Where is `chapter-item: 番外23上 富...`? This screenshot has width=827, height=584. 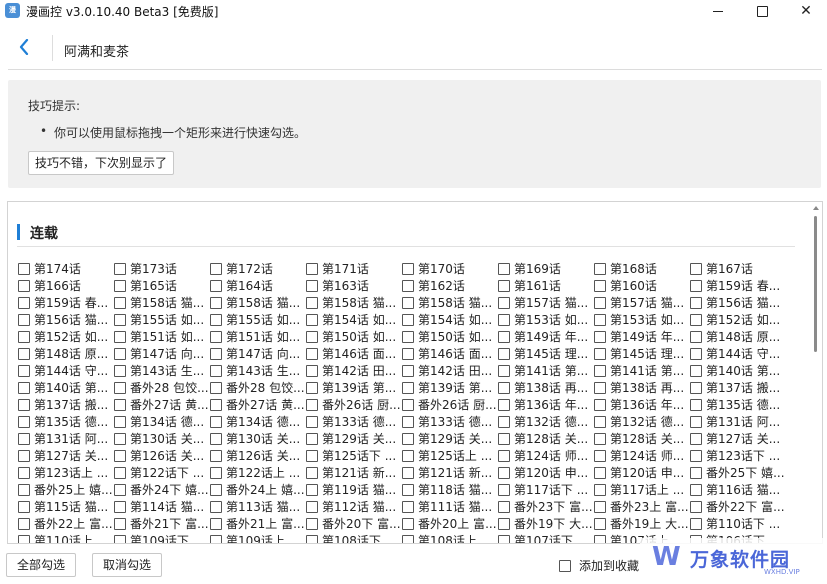
chapter-item: 番外23上 富... is located at coordinates (641, 506).